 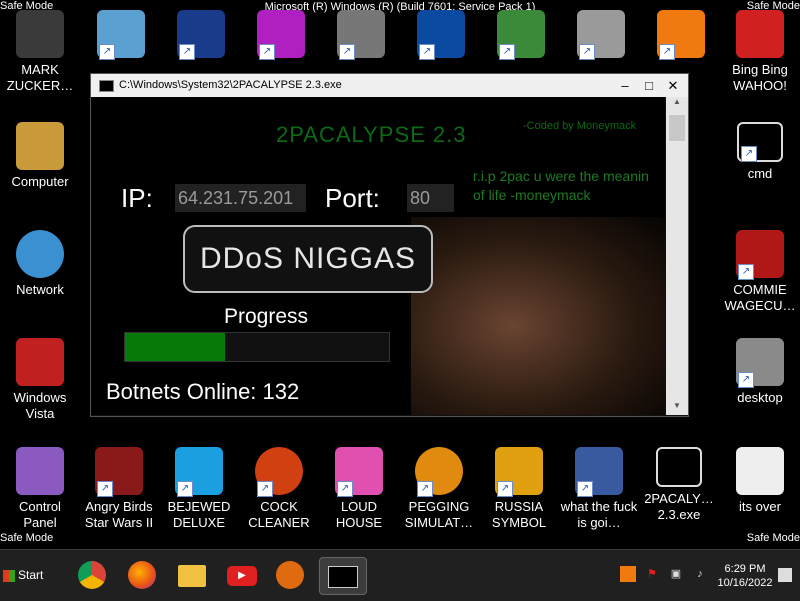 I want to click on bejeweled-icon: ↗, so click(x=199, y=472).